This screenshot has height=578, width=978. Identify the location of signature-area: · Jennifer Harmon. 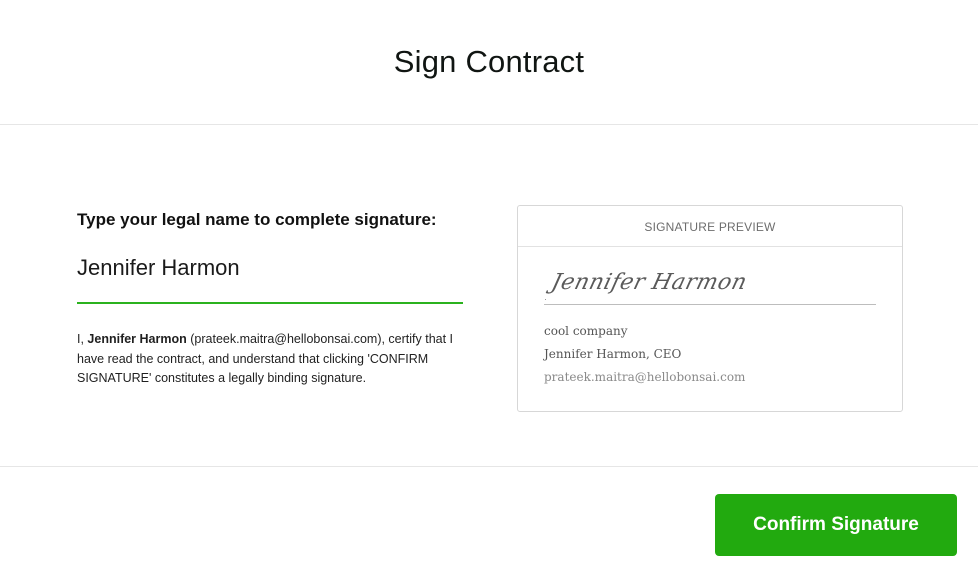
(710, 288).